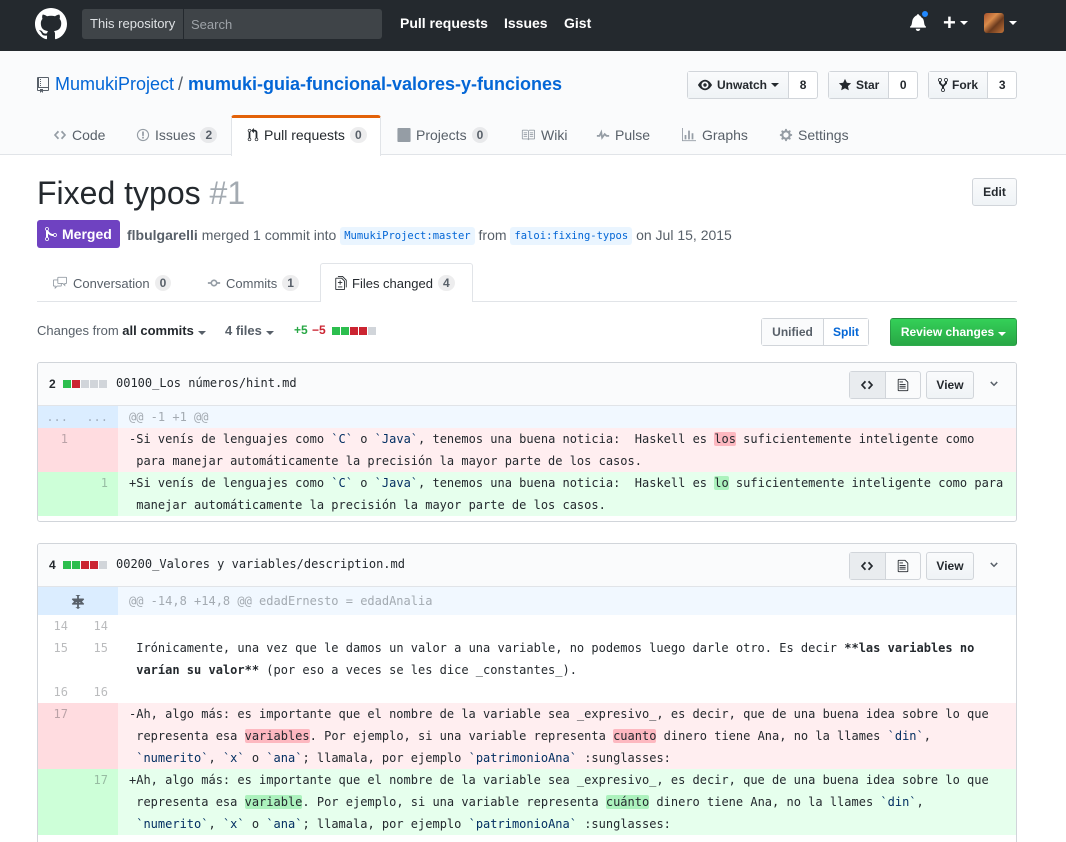 The height and width of the screenshot is (842, 1066). I want to click on edit-title-button: Edit, so click(994, 192).